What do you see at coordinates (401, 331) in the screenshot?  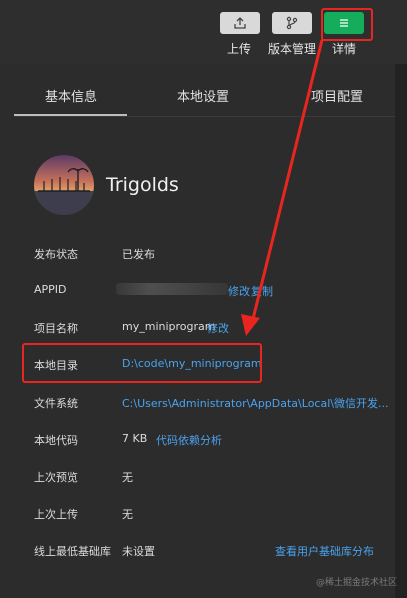 I see `scrollbar` at bounding box center [401, 331].